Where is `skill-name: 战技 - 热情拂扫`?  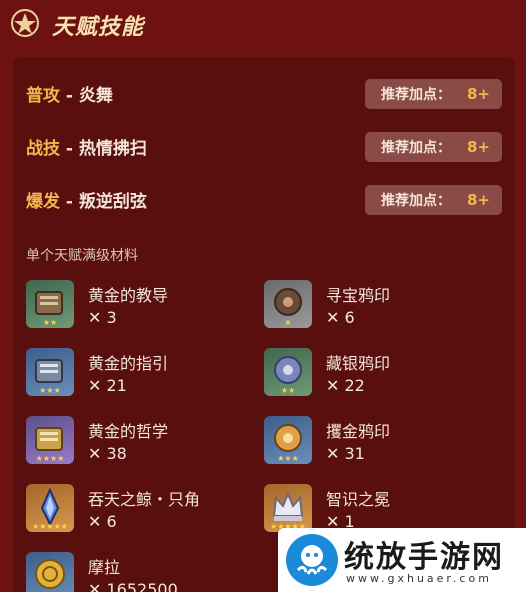 skill-name: 战技 - 热情拂扫 is located at coordinates (86, 146).